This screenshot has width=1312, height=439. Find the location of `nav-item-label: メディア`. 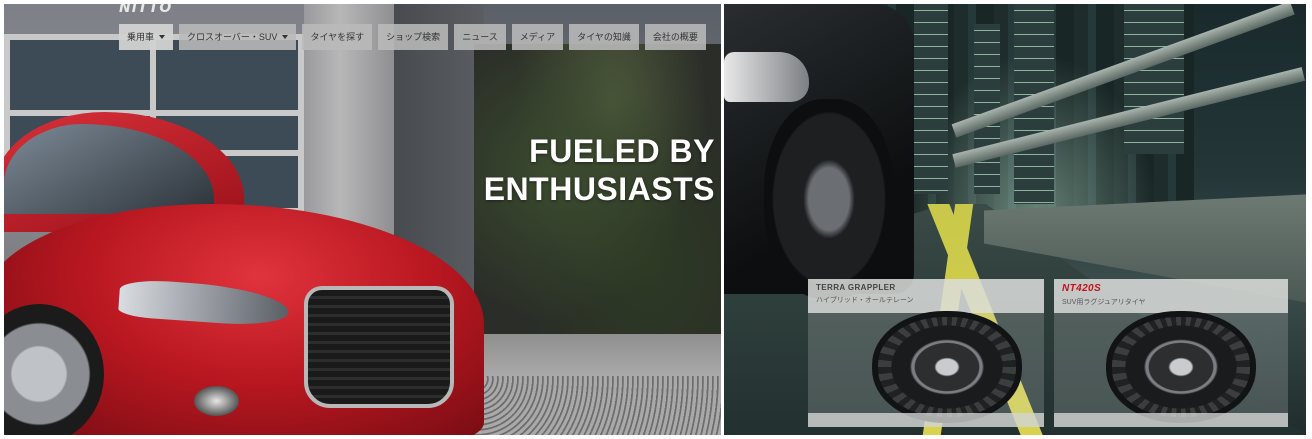

nav-item-label: メディア is located at coordinates (537, 37).